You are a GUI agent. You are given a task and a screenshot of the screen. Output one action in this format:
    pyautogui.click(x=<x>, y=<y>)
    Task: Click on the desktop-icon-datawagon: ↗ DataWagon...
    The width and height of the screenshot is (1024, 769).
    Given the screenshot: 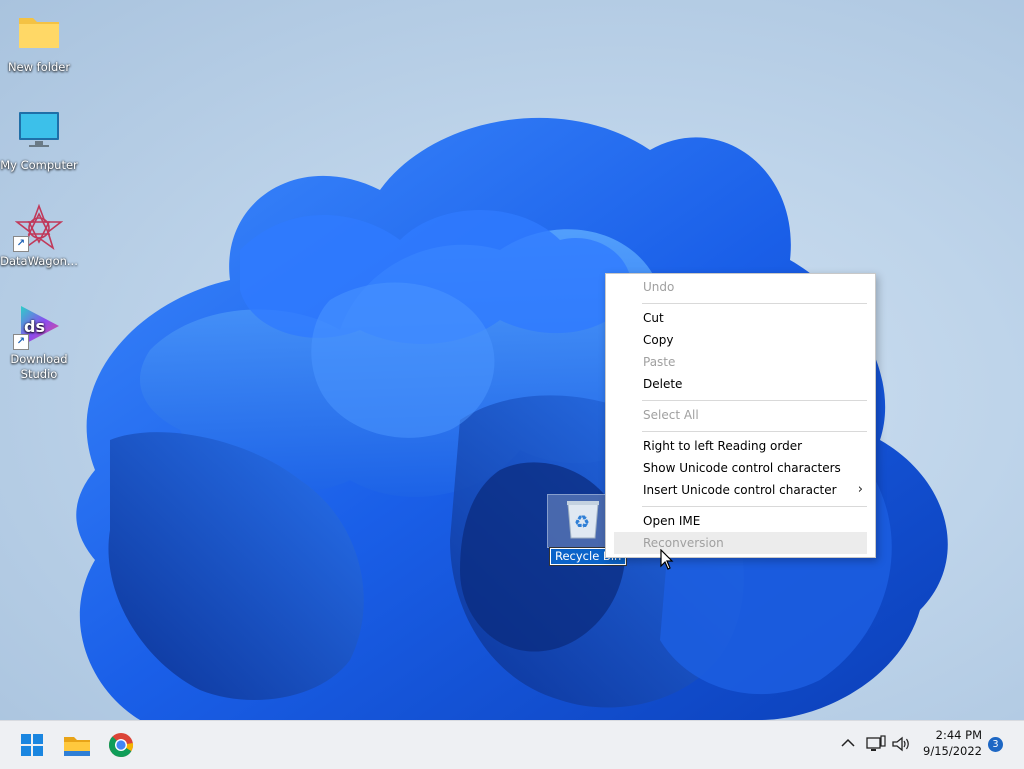 What is the action you would take?
    pyautogui.click(x=39, y=236)
    